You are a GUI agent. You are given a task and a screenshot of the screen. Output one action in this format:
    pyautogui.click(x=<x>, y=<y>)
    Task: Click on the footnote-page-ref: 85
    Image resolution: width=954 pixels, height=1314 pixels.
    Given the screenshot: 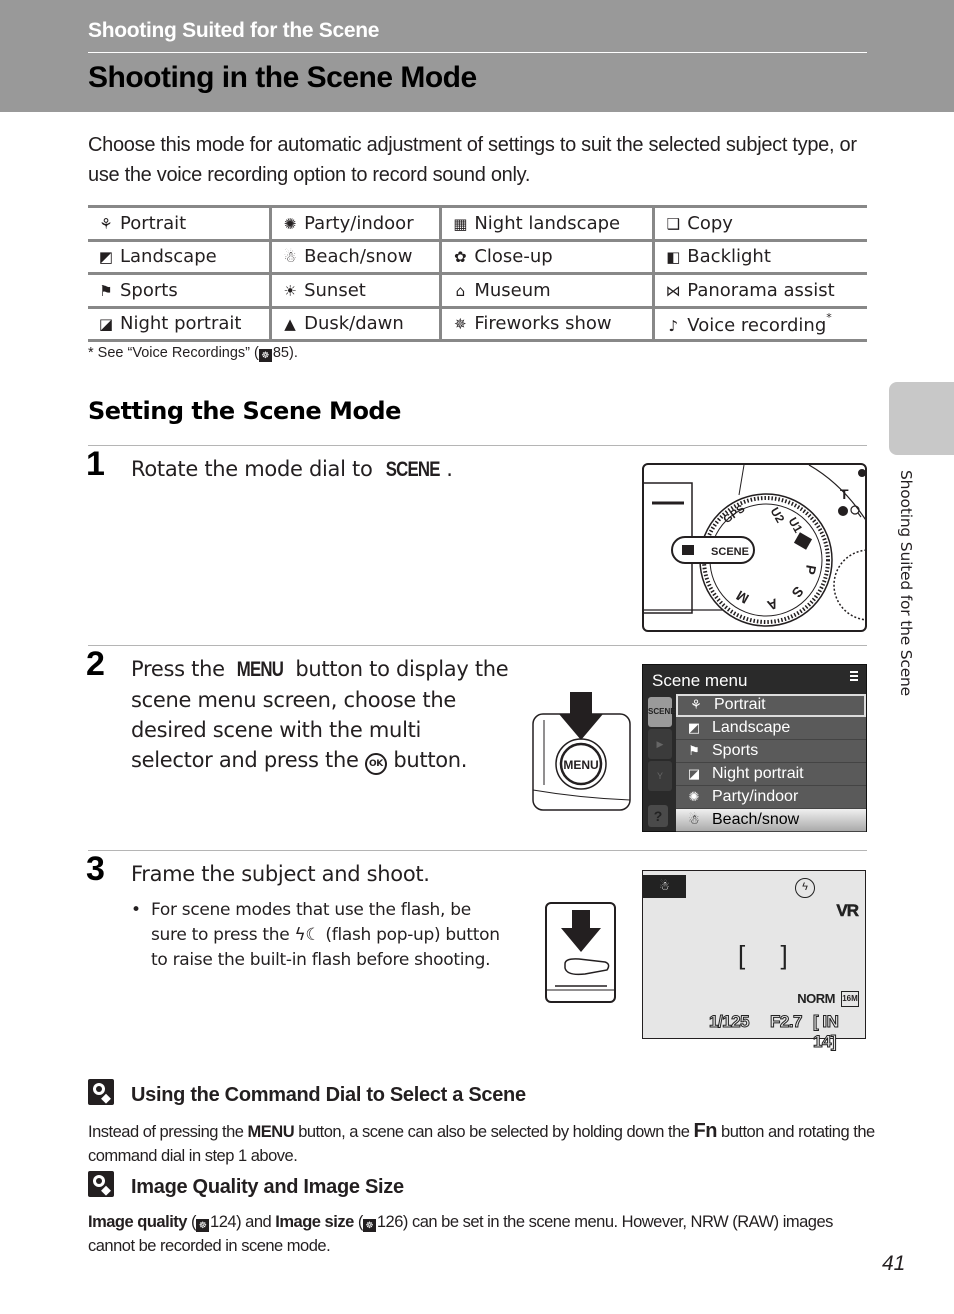 What is the action you would take?
    pyautogui.click(x=280, y=353)
    